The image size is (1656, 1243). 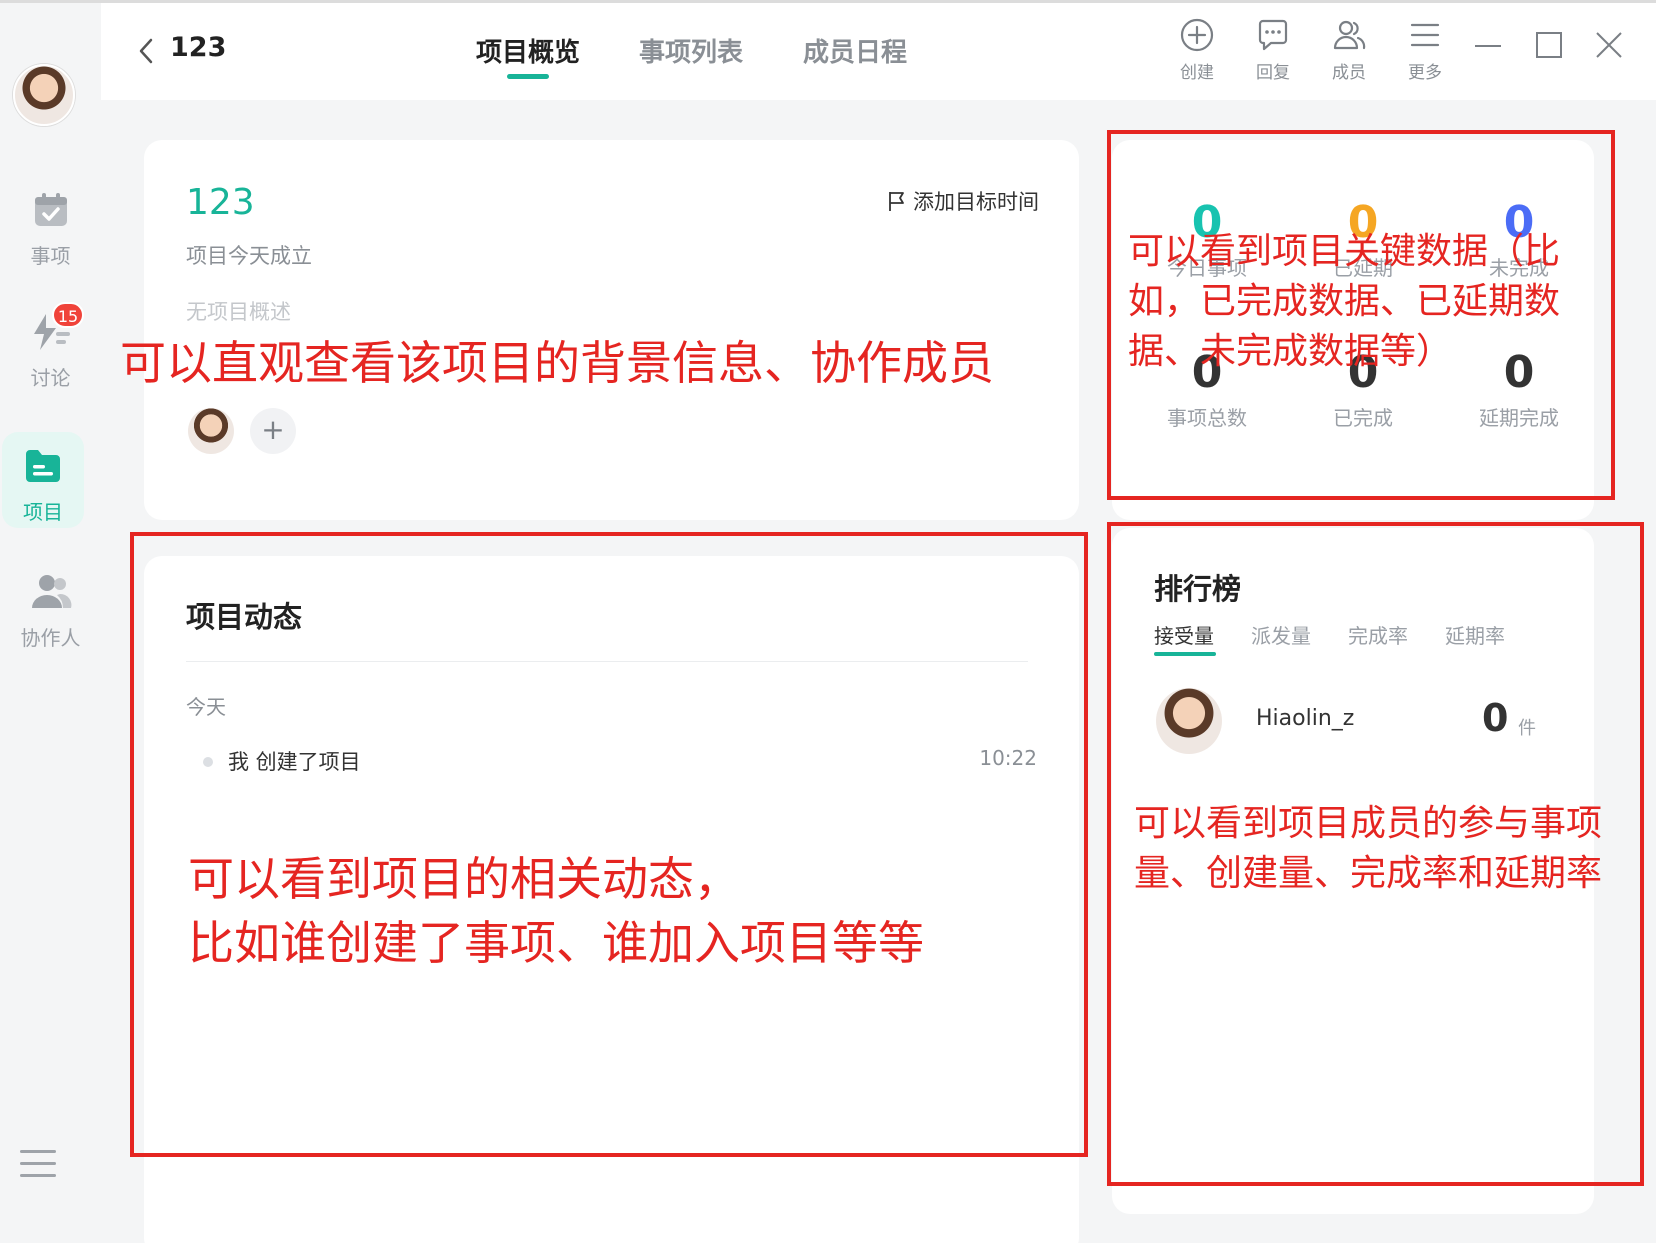 What do you see at coordinates (68, 315) in the screenshot?
I see `unread-badge: 15` at bounding box center [68, 315].